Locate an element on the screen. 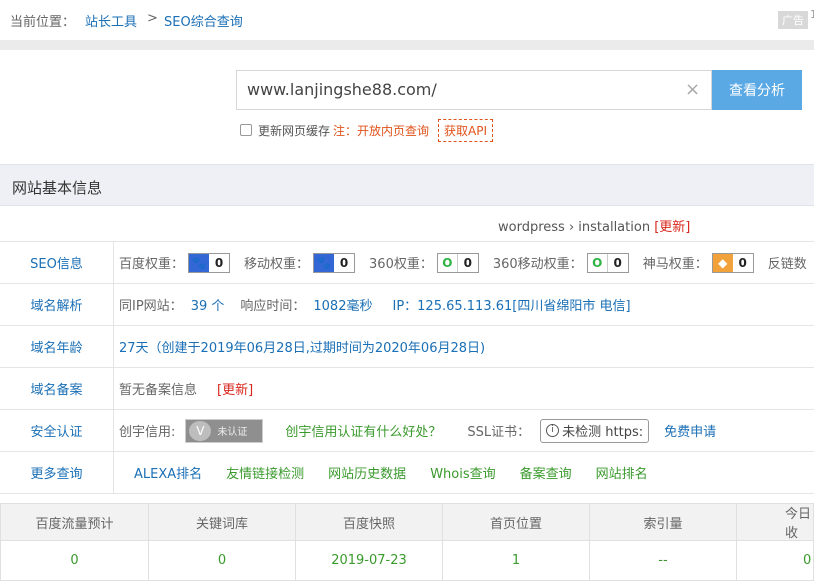 The height and width of the screenshot is (581, 814). icp-query-link: 备案查询 is located at coordinates (546, 472).